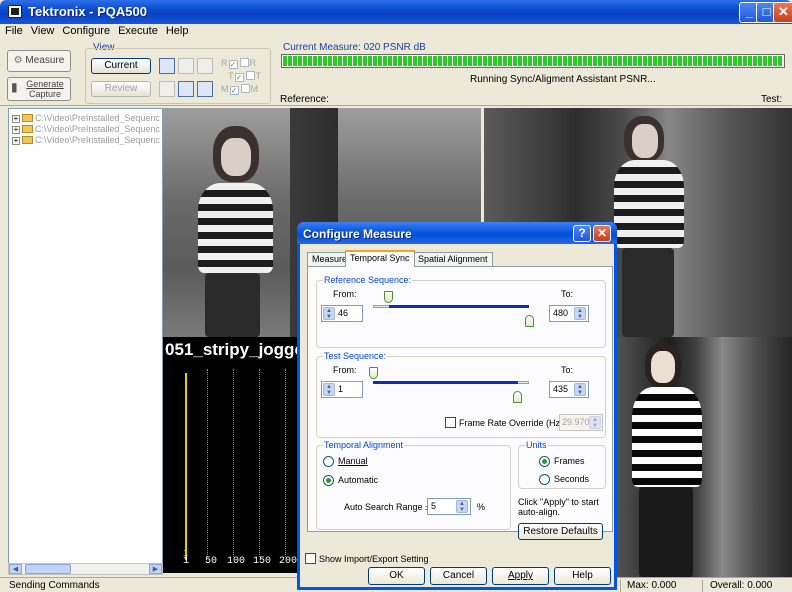  Describe the element at coordinates (364, 445) in the screenshot. I see `temporal-alignment-label: Temporal Alignment` at that location.